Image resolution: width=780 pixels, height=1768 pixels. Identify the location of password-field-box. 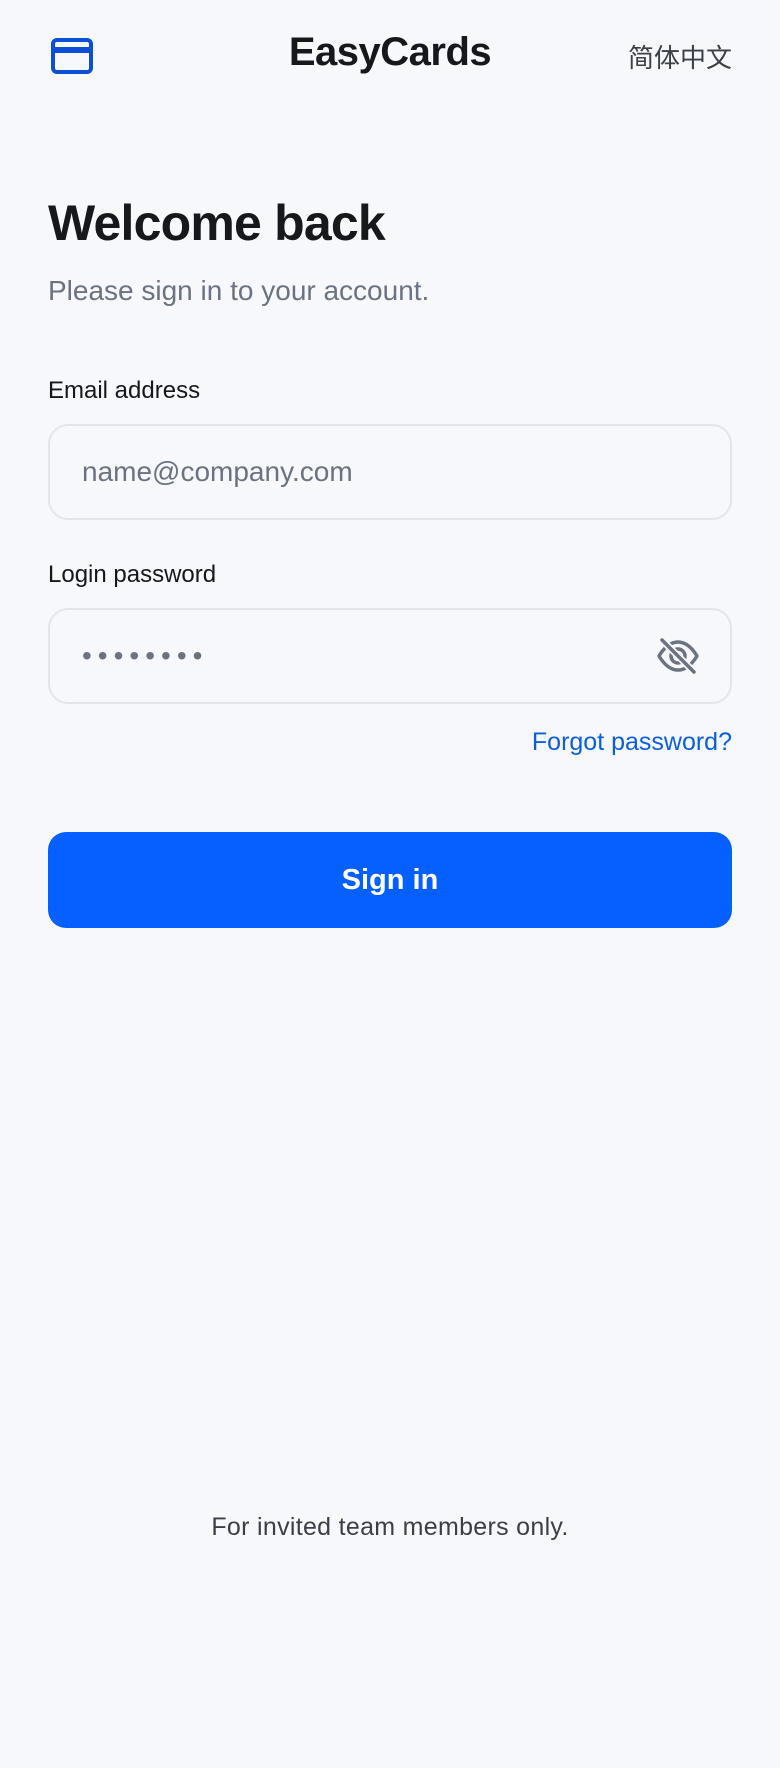
(390, 656).